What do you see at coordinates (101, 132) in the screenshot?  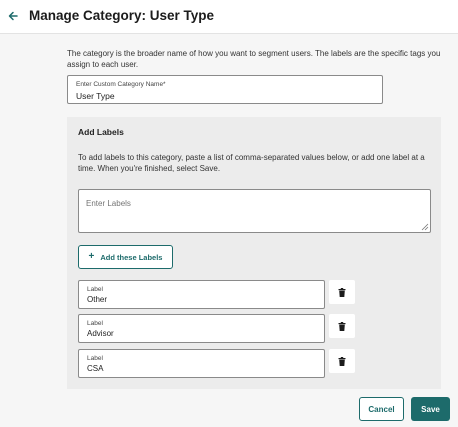 I see `add-labels-heading: Add Labels` at bounding box center [101, 132].